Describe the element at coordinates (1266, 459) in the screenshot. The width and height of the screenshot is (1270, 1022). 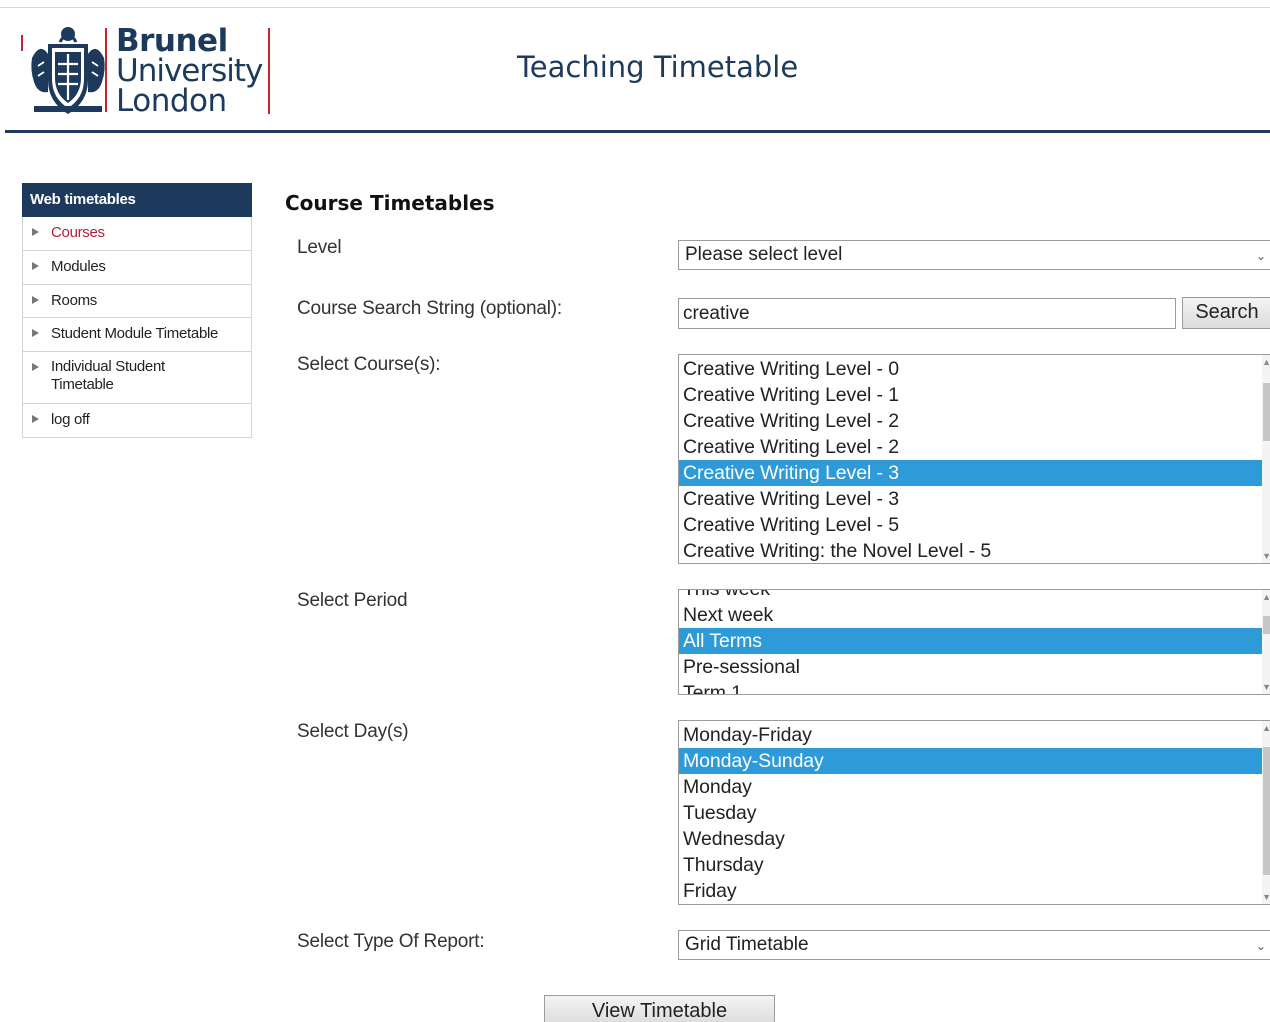
I see `courses-scrollbar: ▲ ▼` at that location.